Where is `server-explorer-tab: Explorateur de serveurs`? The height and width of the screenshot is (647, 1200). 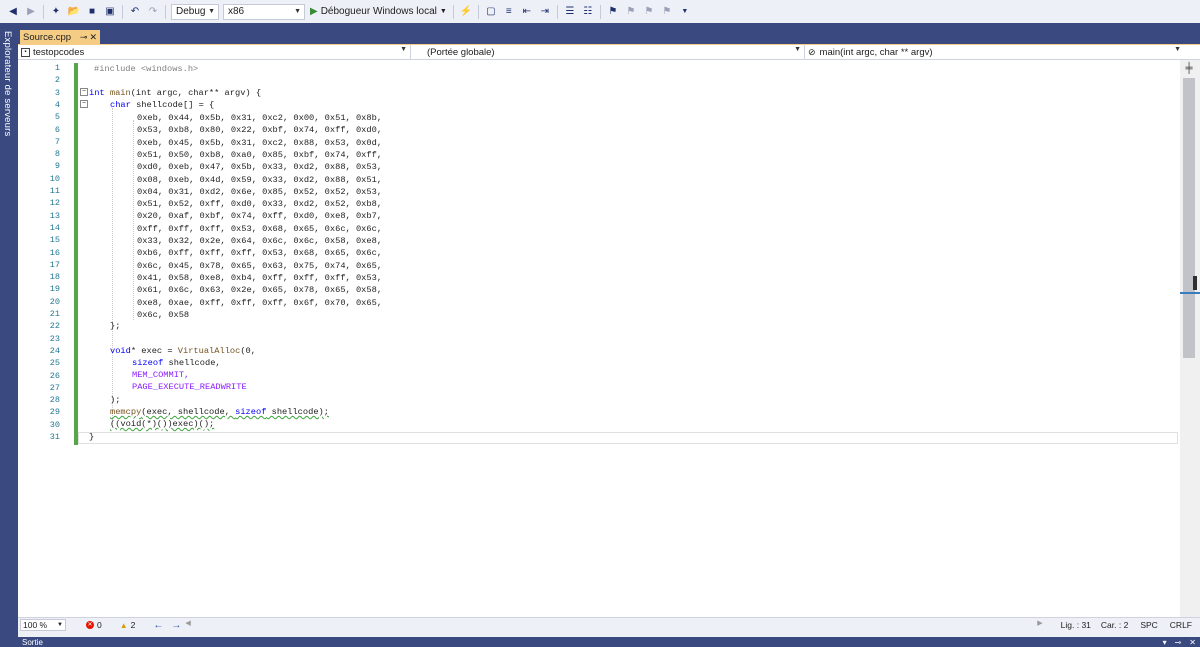
server-explorer-tab: Explorateur de serveurs is located at coordinates (7, 83).